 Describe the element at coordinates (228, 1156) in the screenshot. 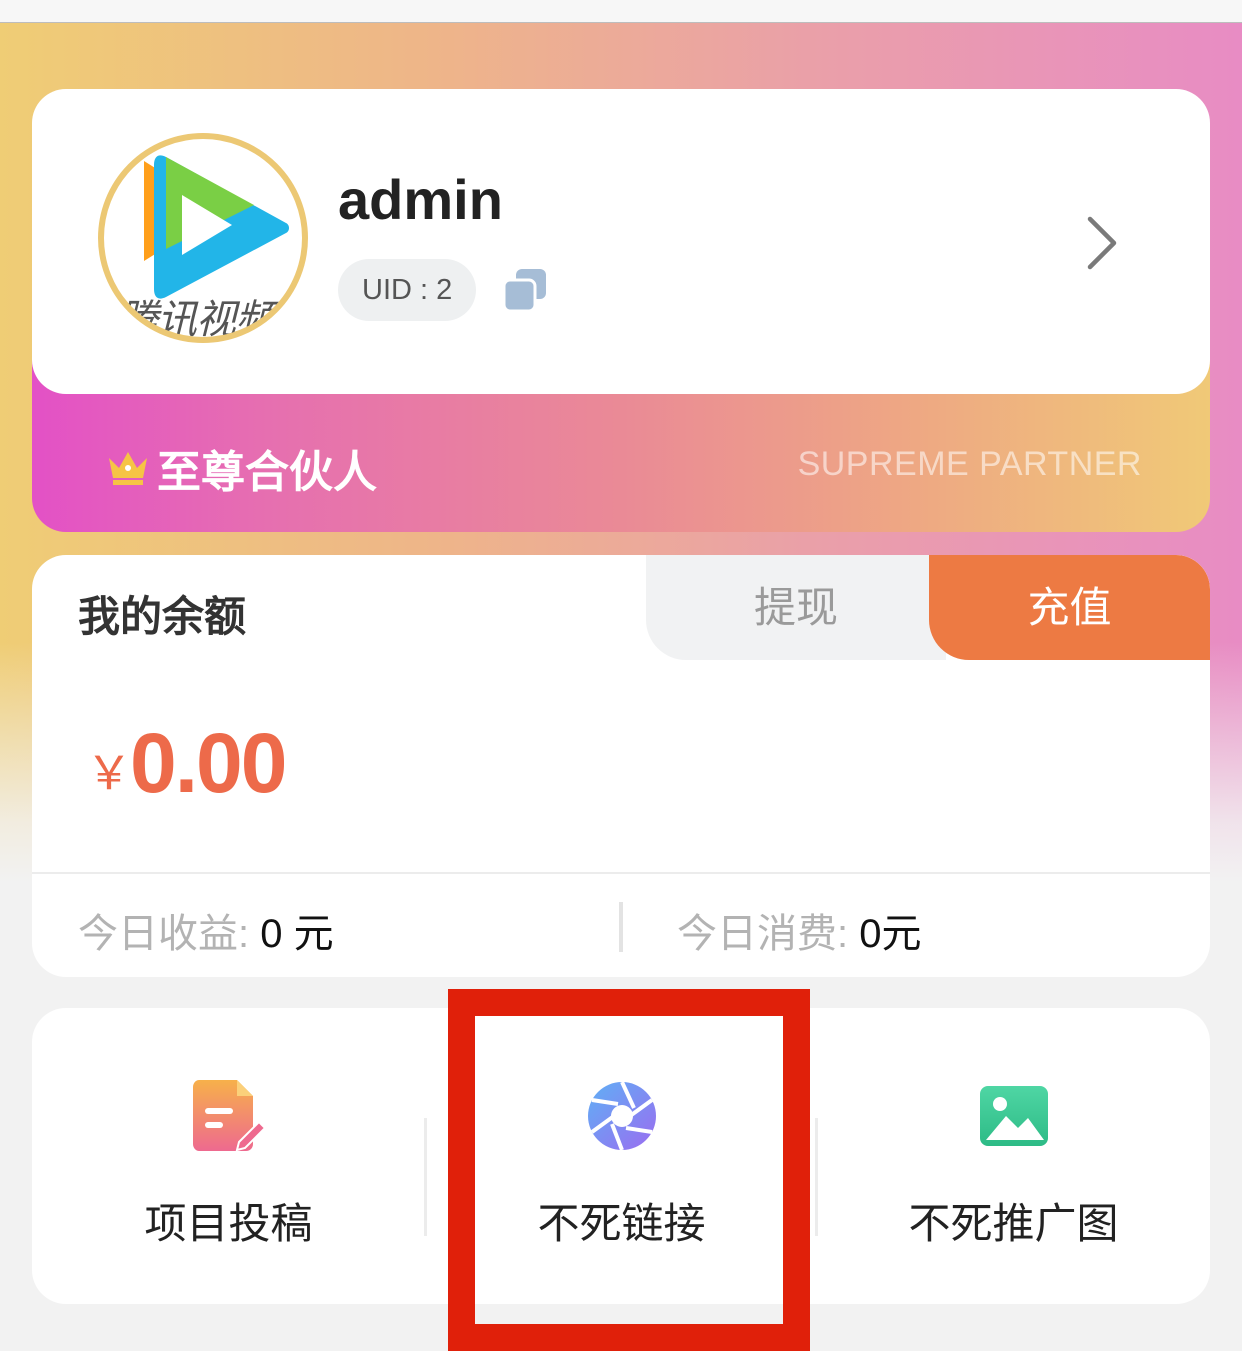

I see `menu-item-project-submit: 项目投稿` at that location.